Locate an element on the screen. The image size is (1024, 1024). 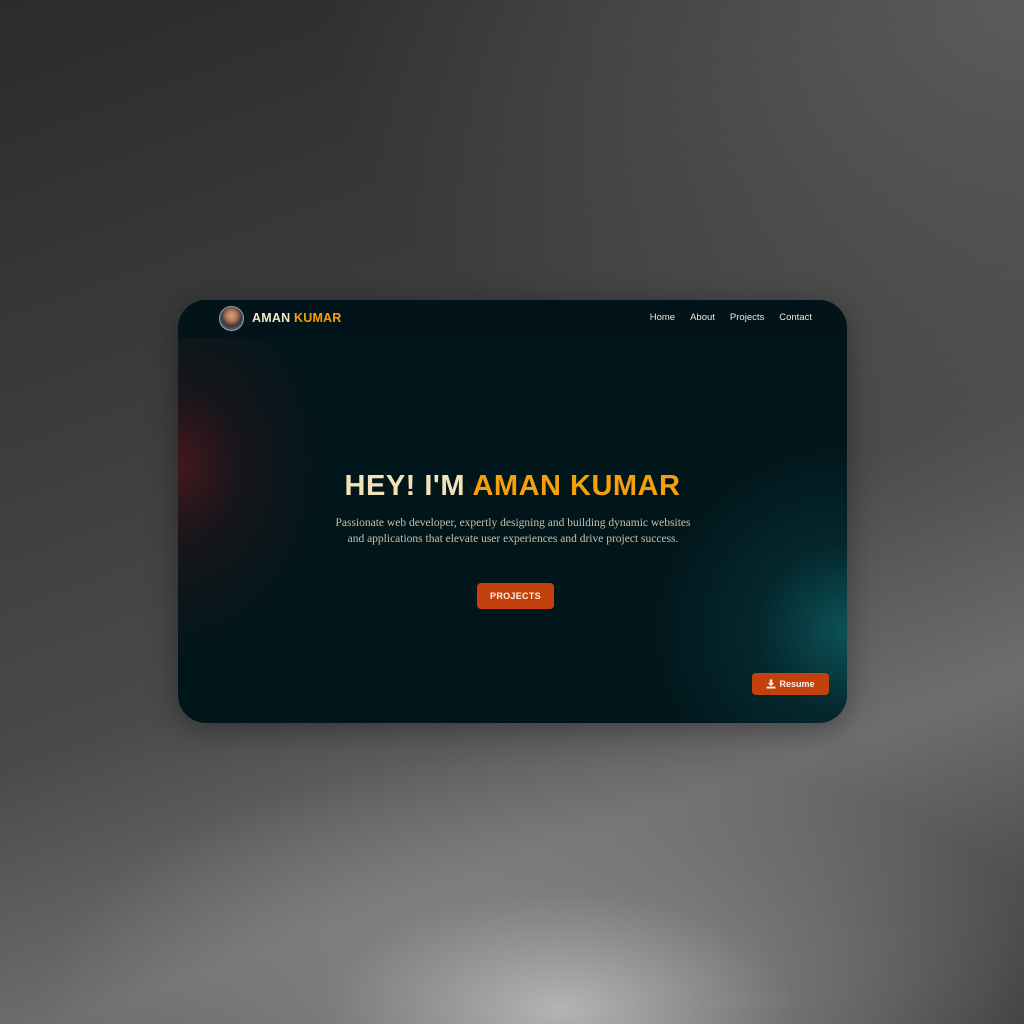
nav-home: Home is located at coordinates (662, 317).